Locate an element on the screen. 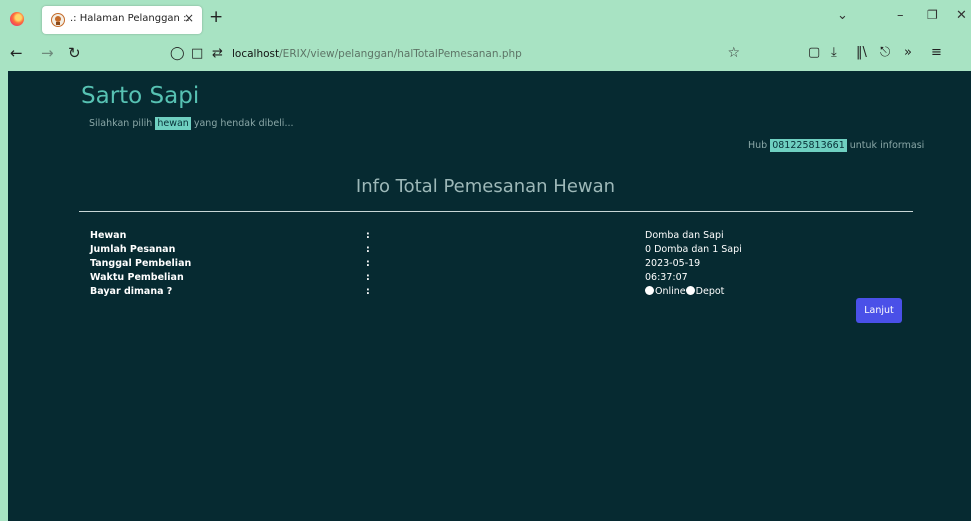 The image size is (971, 521). label-tanggal-pembelian: Tanggal Pembelian is located at coordinates (141, 263).